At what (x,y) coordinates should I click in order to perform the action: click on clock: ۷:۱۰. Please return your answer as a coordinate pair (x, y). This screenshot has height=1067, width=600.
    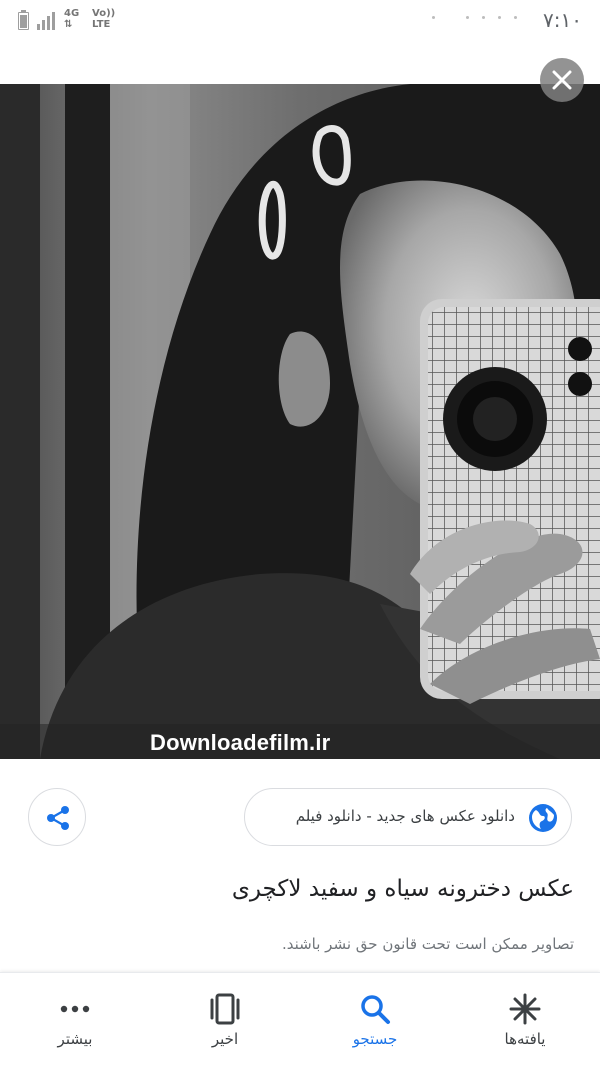
    Looking at the image, I should click on (562, 20).